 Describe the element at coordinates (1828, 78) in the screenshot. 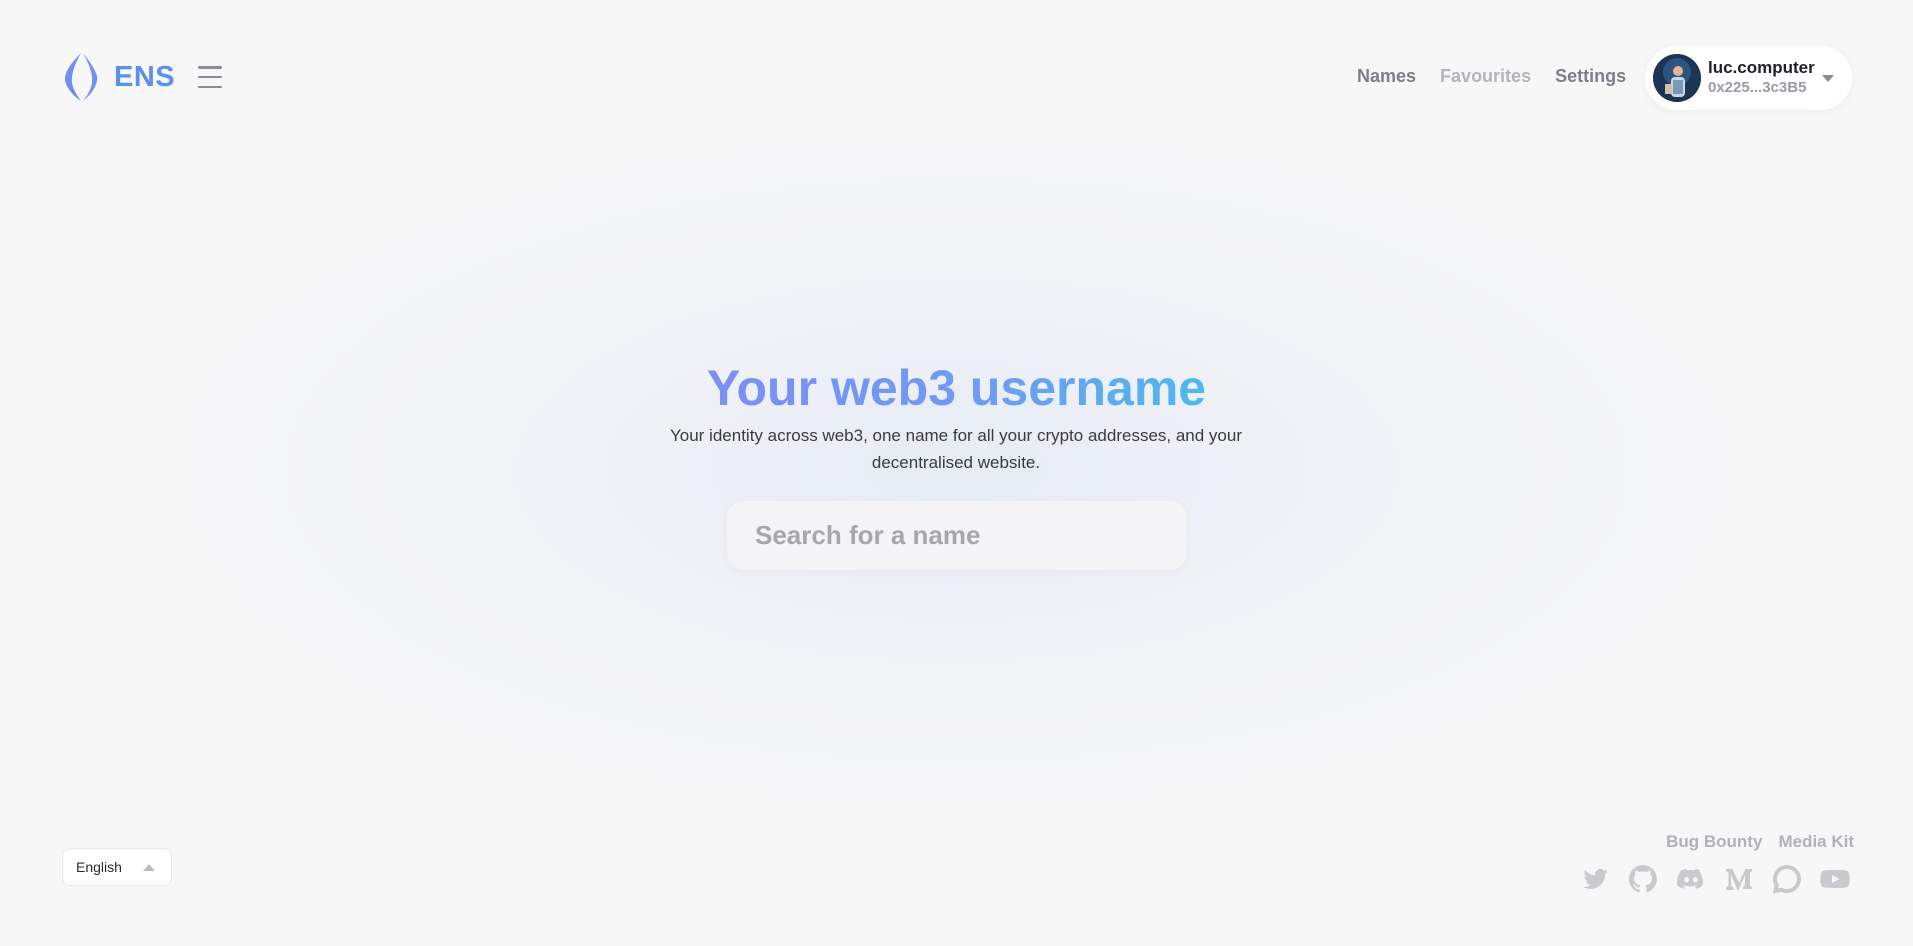

I see `chevron-down-icon` at that location.